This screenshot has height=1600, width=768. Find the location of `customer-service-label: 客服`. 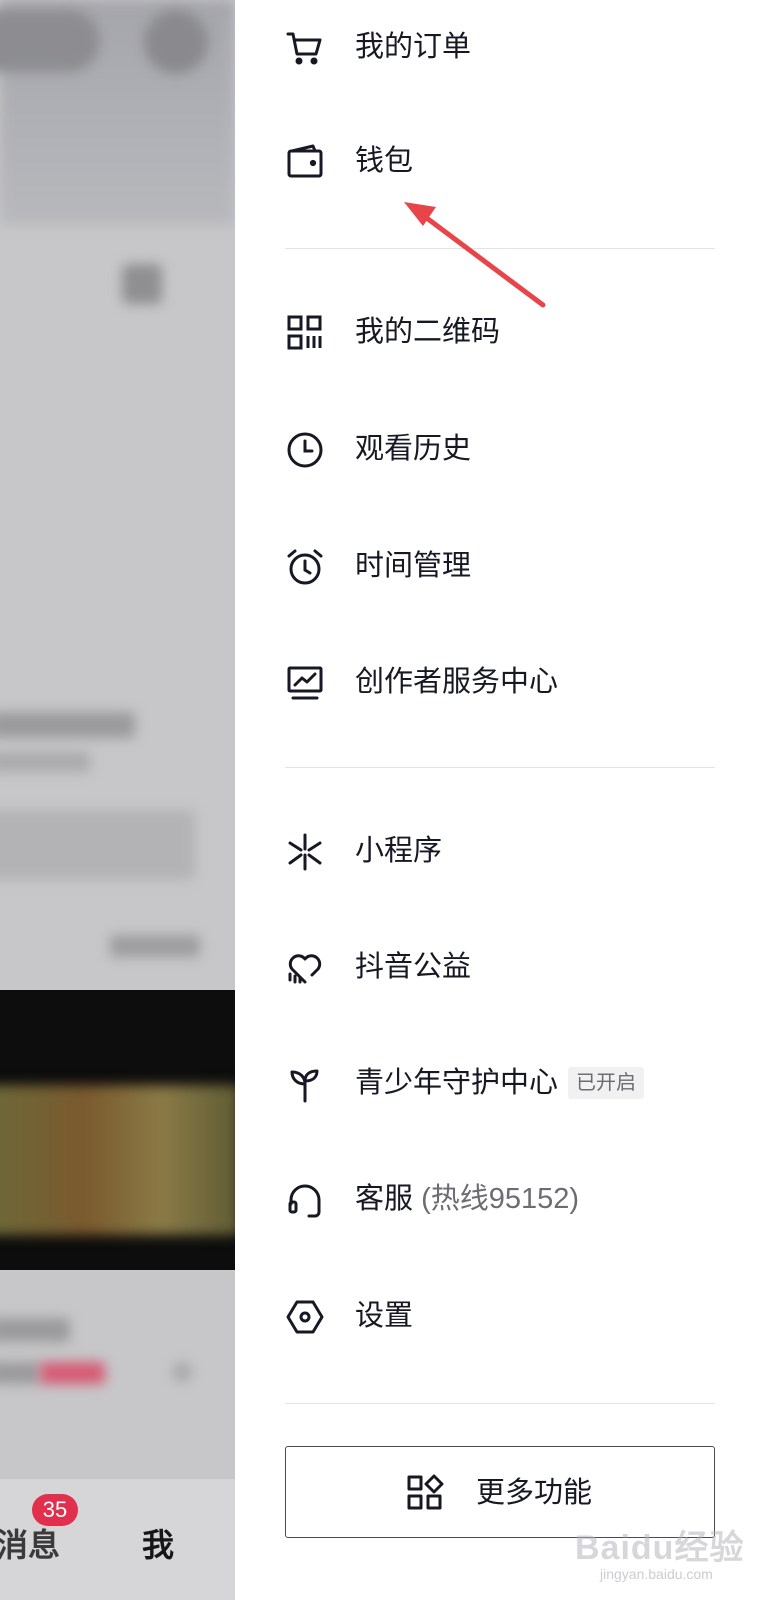

customer-service-label: 客服 is located at coordinates (384, 1199).